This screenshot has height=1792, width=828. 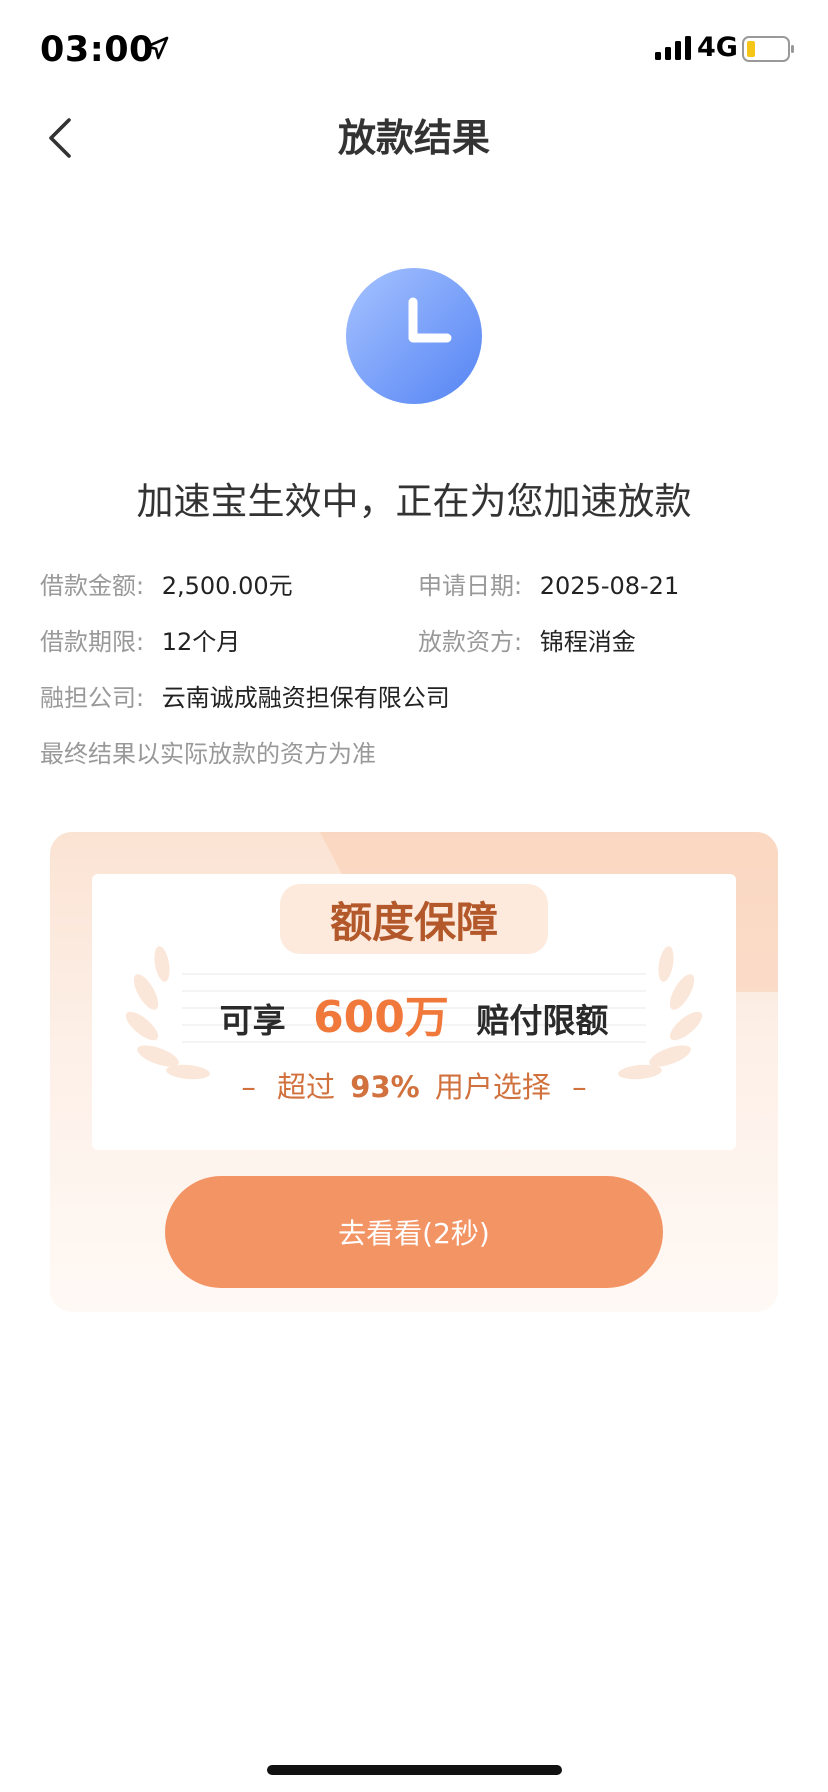 I want to click on promo-inner-panel: 额度保障 可享 600万 赔付限额 – 超过 93% 用户选择 –, so click(x=414, y=1012).